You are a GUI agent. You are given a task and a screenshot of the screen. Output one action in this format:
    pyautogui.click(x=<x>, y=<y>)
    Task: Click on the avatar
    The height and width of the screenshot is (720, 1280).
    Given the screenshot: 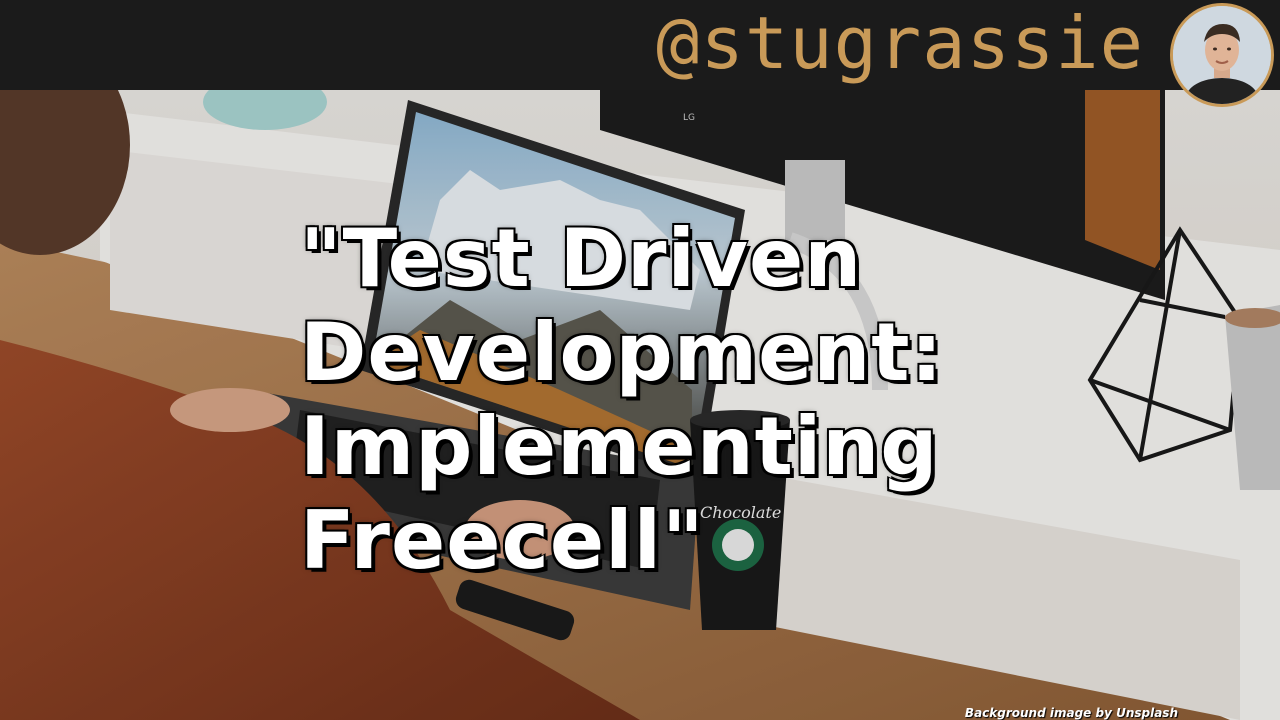 What is the action you would take?
    pyautogui.click(x=1222, y=55)
    